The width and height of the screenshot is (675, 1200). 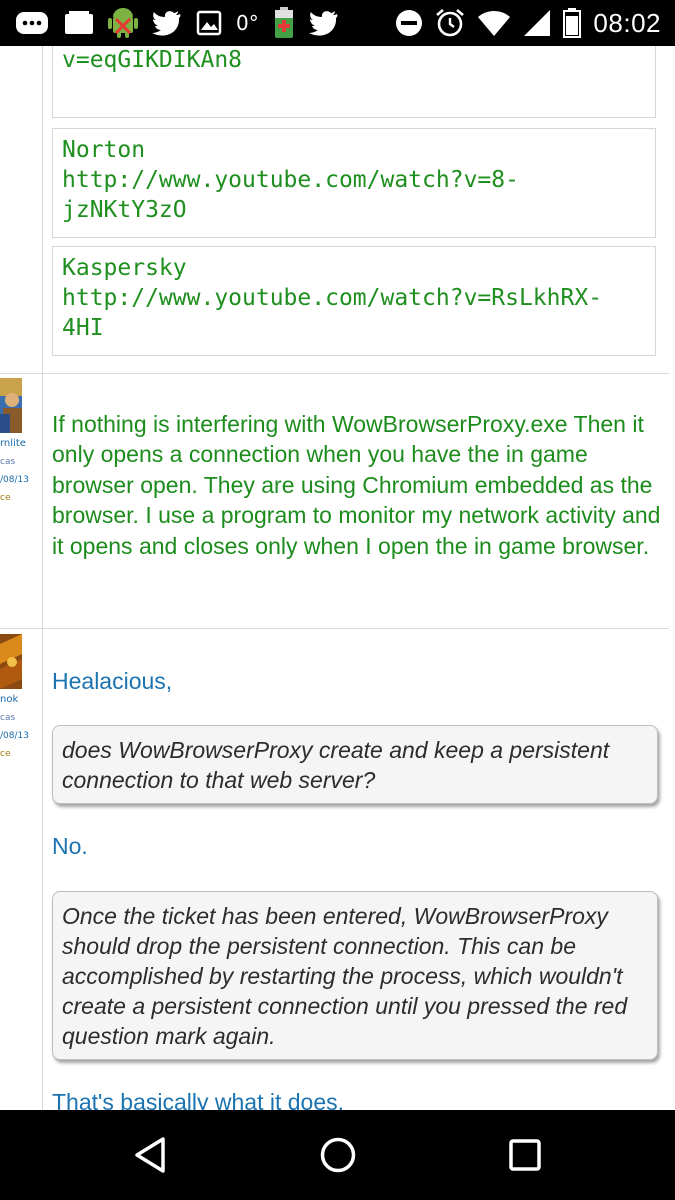 I want to click on post-reply: That's basically what it does., so click(x=198, y=1099).